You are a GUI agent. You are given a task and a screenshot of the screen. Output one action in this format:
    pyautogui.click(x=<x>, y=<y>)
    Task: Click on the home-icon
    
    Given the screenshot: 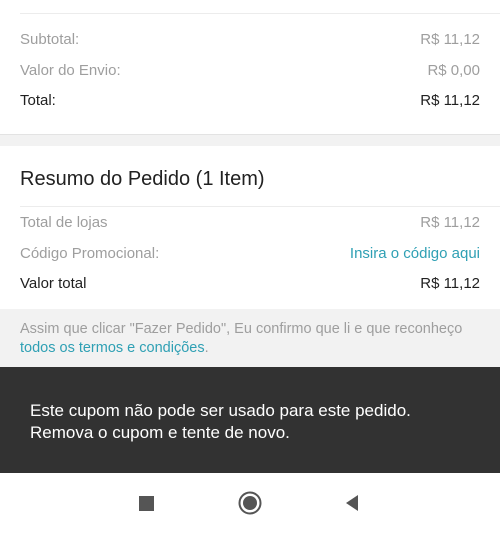 What is the action you would take?
    pyautogui.click(x=250, y=503)
    